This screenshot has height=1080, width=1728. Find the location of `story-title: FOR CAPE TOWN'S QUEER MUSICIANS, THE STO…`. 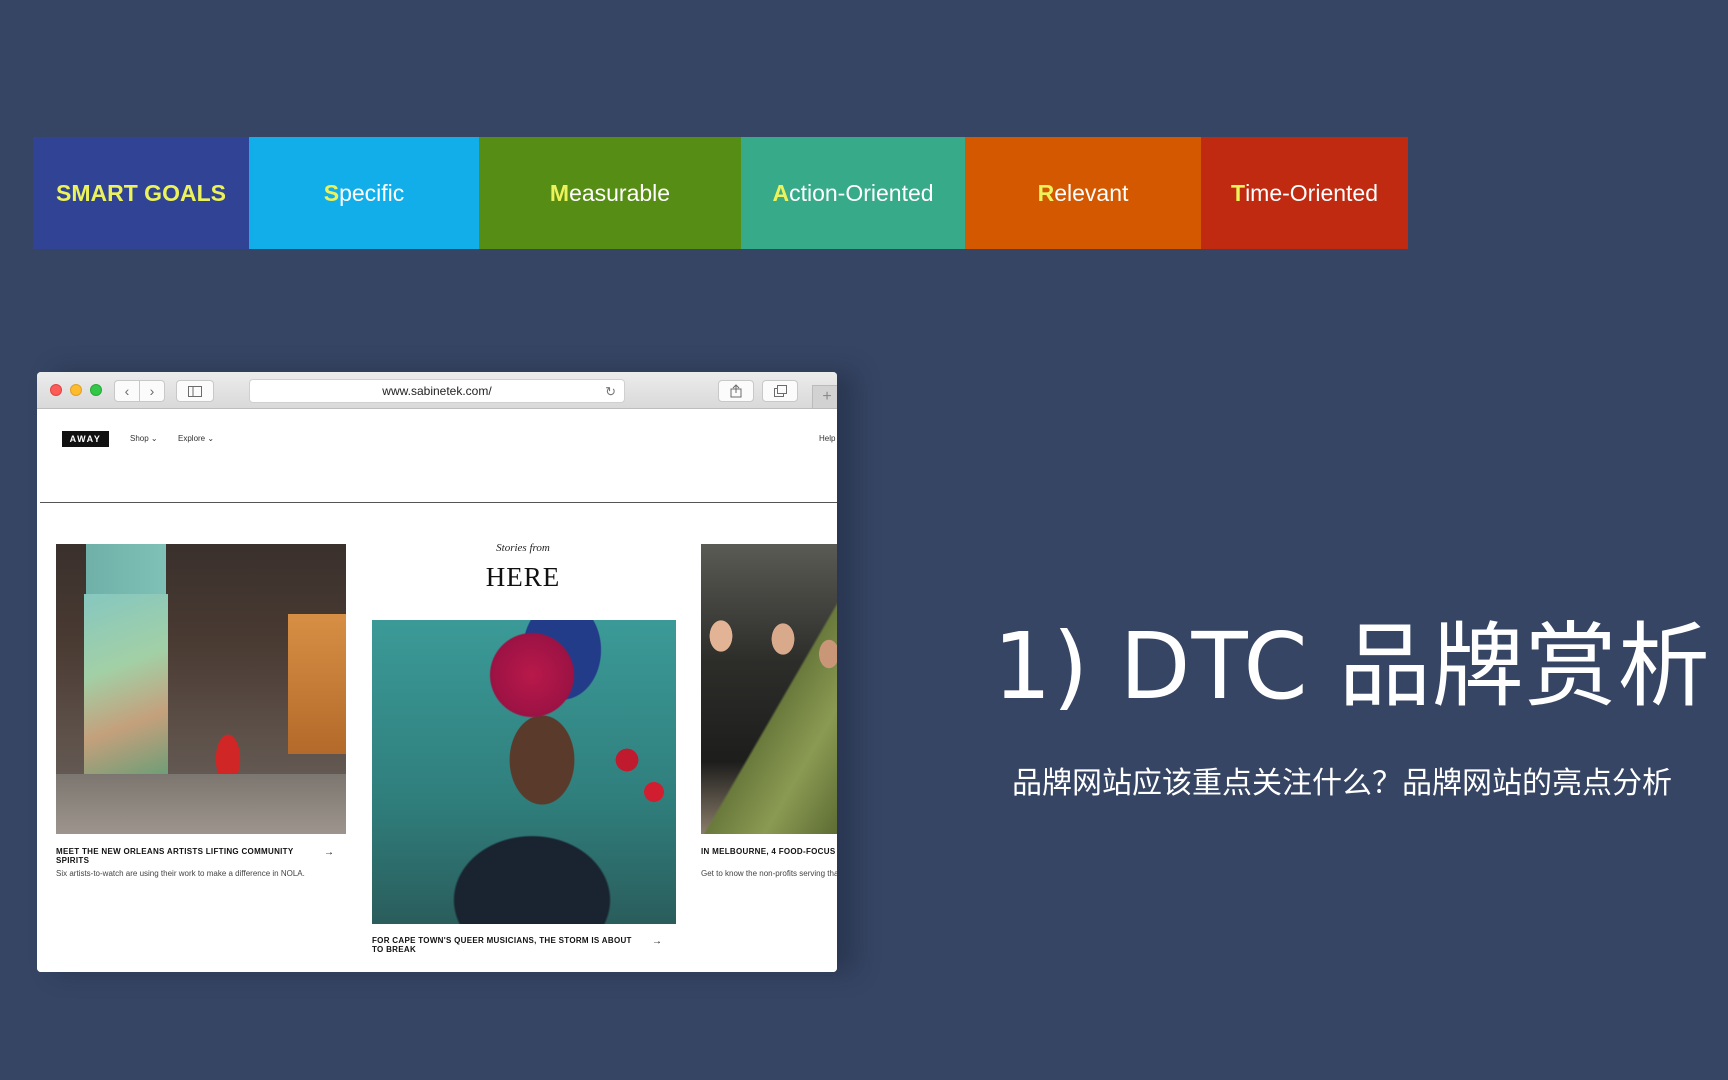

story-title: FOR CAPE TOWN'S QUEER MUSICIANS, THE STO… is located at coordinates (507, 945).